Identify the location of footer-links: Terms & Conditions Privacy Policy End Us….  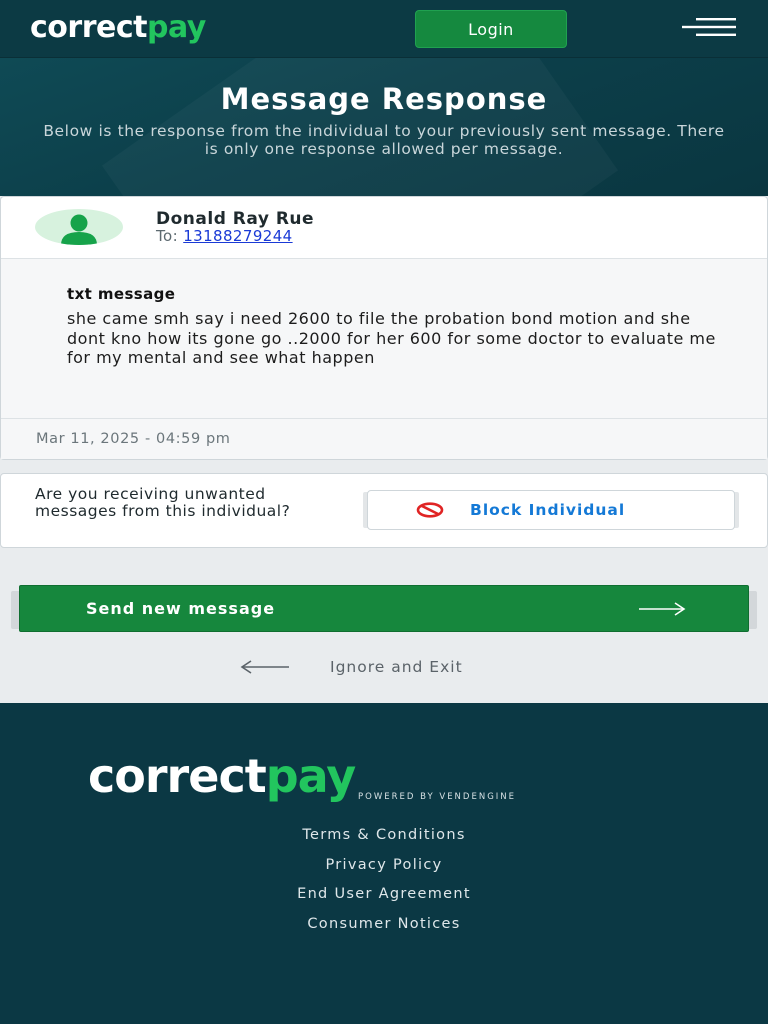
(384, 880).